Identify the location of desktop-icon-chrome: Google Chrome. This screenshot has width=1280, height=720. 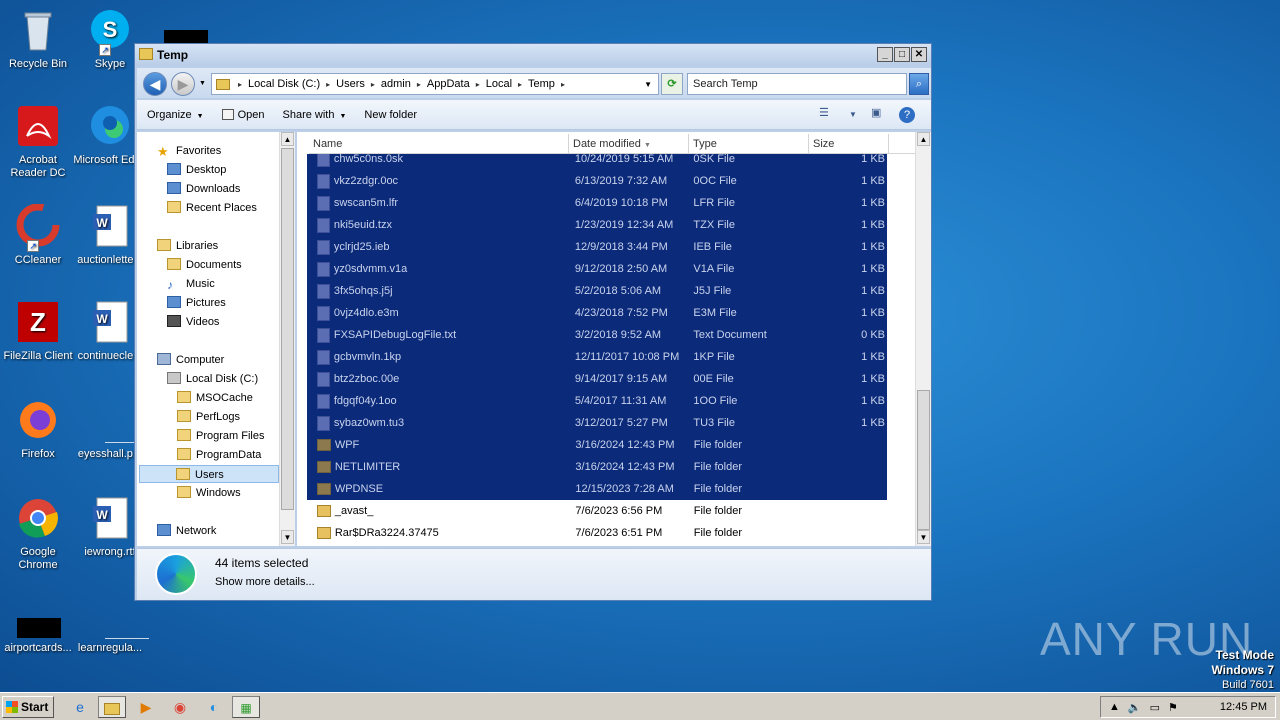
(38, 534).